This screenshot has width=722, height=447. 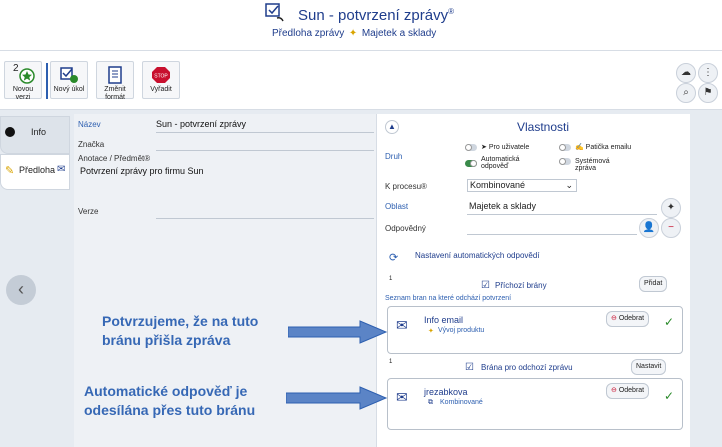 I want to click on stop-icon: STOP, so click(x=161, y=75).